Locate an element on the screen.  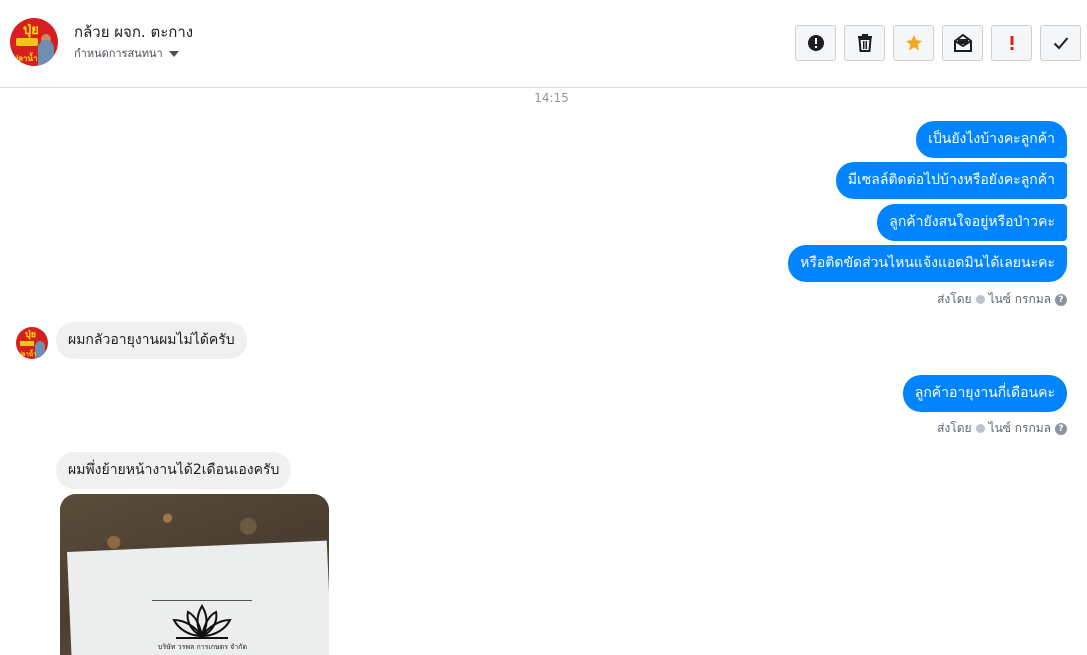
conversation-schedule-dropdown: กำหนดการสนทนา is located at coordinates (126, 53).